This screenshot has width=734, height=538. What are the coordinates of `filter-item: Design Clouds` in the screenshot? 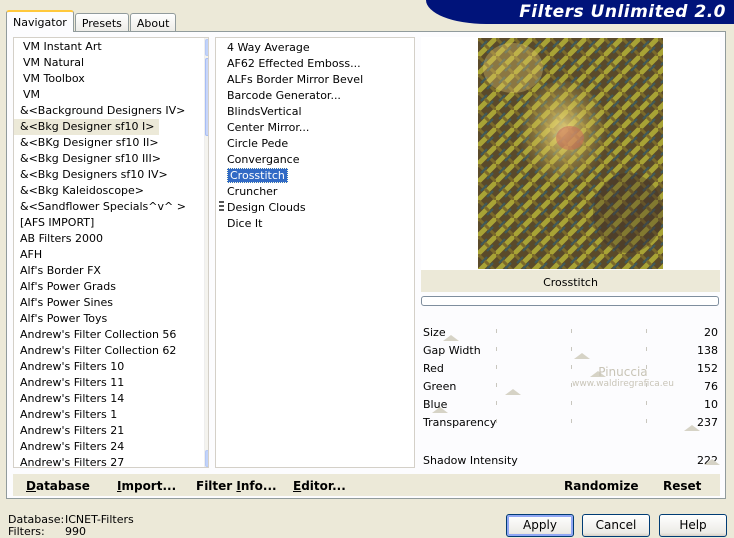 It's located at (315, 208).